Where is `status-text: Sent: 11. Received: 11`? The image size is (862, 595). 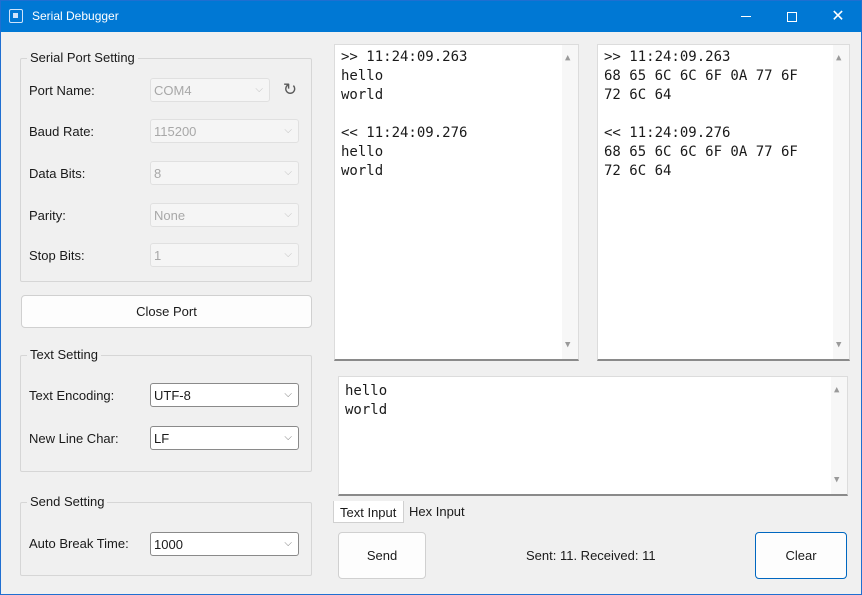
status-text: Sent: 11. Received: 11 is located at coordinates (591, 555).